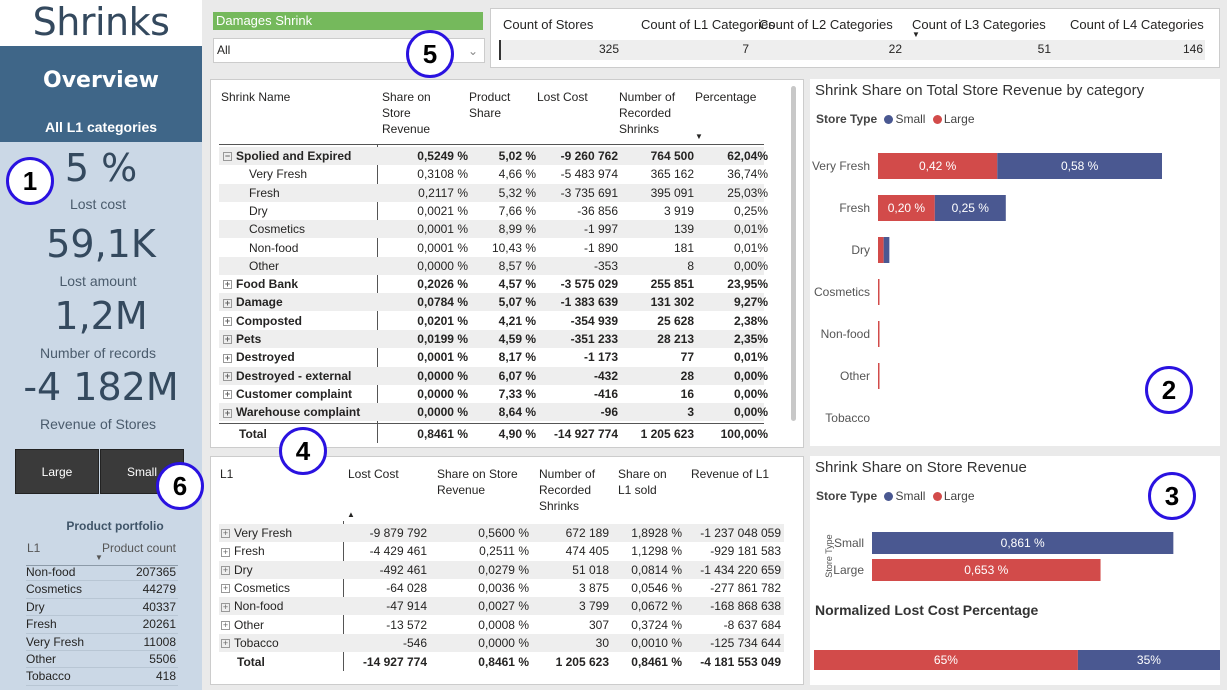 The image size is (1227, 690). I want to click on cell: 0,0036 %, so click(503, 587).